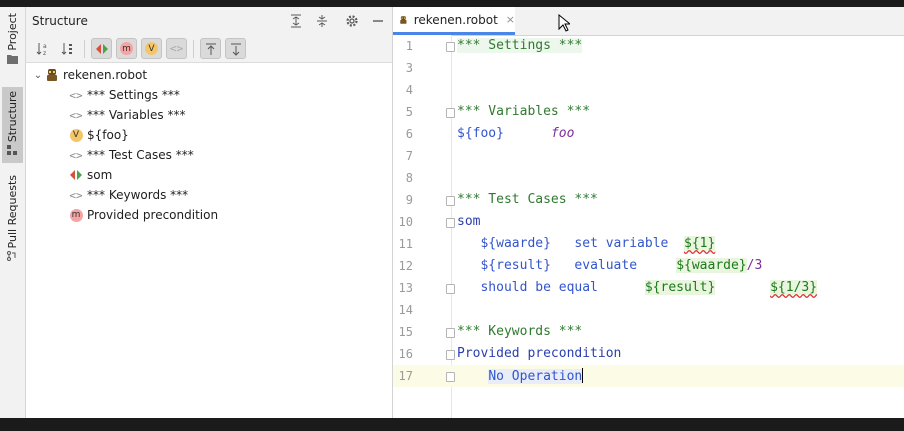  What do you see at coordinates (648, 200) in the screenshot?
I see `code-line: 9 *** Test Cases ***` at bounding box center [648, 200].